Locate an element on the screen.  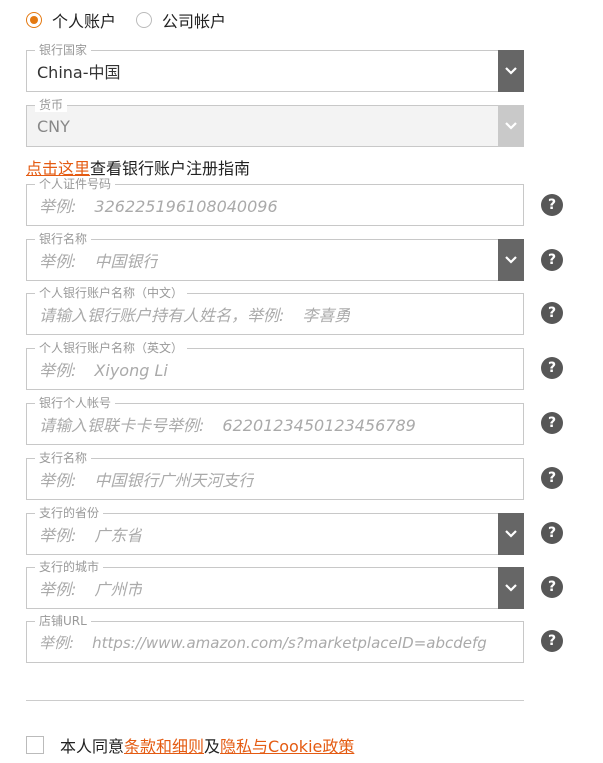
divider is located at coordinates (275, 700).